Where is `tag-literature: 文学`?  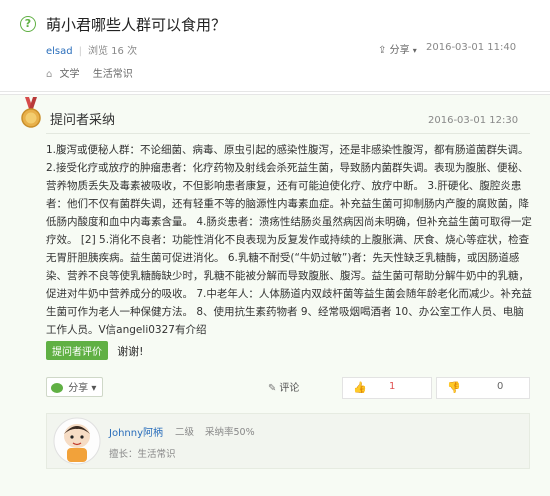
tag-literature: 文学 is located at coordinates (70, 74).